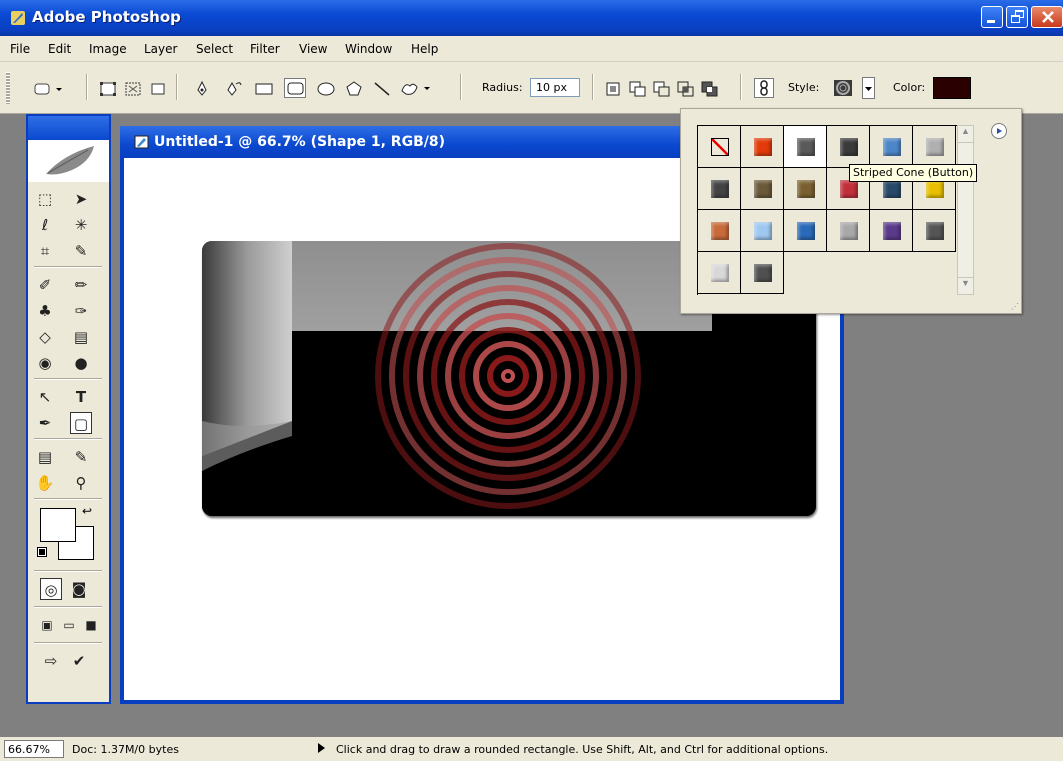 The width and height of the screenshot is (1063, 761). Describe the element at coordinates (132, 88) in the screenshot. I see `paths-icon` at that location.